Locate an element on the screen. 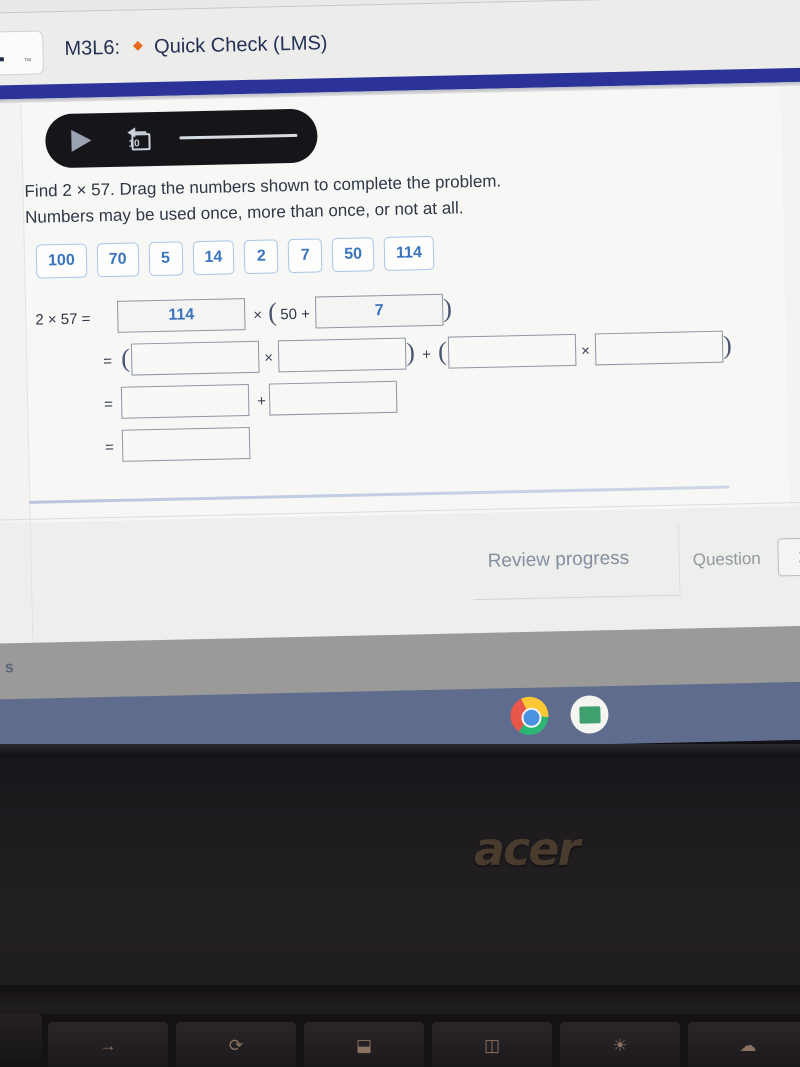  answer-slot-r3-c1 is located at coordinates (185, 401).